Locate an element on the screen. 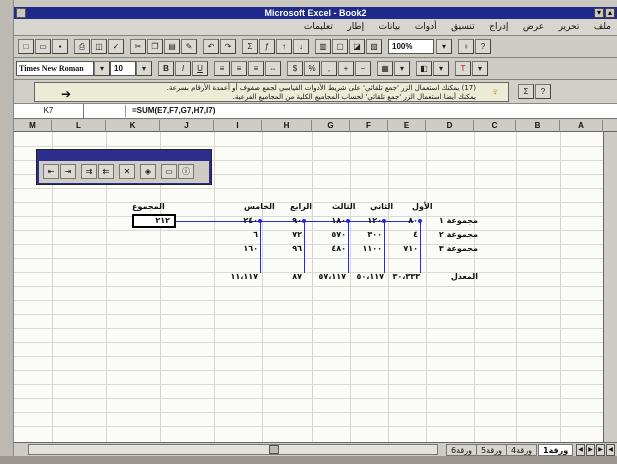 This screenshot has height=464, width=617. borders-icon: ▦ is located at coordinates (385, 68).